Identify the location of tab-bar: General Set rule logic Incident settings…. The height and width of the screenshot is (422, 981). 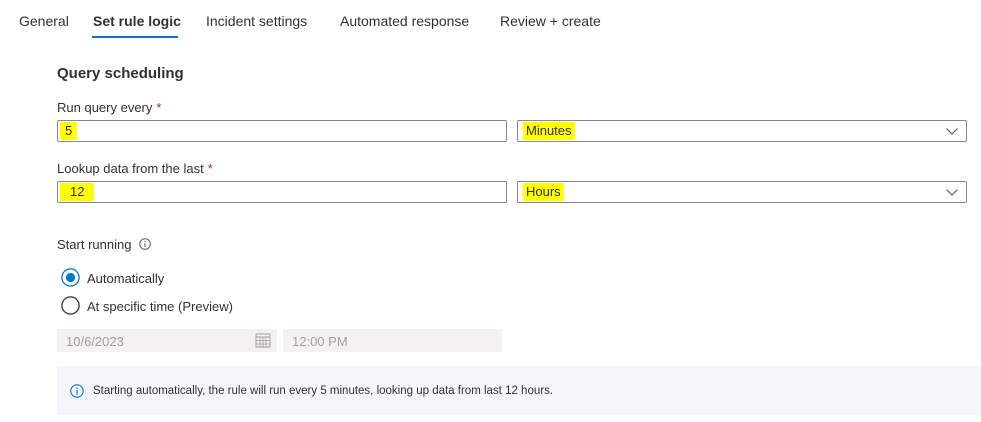
(490, 20).